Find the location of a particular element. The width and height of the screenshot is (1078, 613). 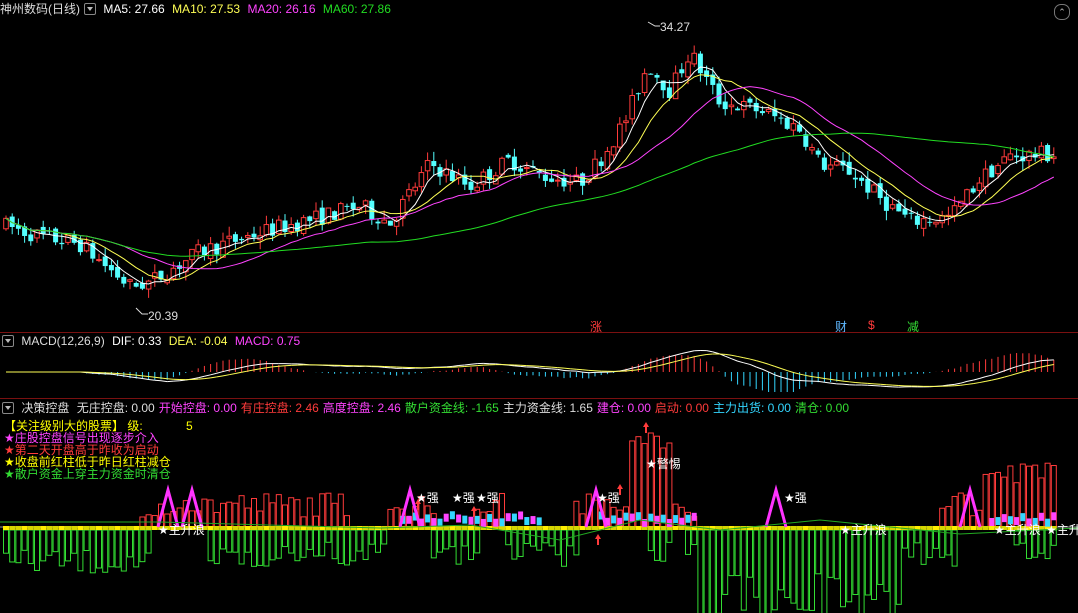

indicator-item: 主力出货: 0.00 is located at coordinates (751, 408).